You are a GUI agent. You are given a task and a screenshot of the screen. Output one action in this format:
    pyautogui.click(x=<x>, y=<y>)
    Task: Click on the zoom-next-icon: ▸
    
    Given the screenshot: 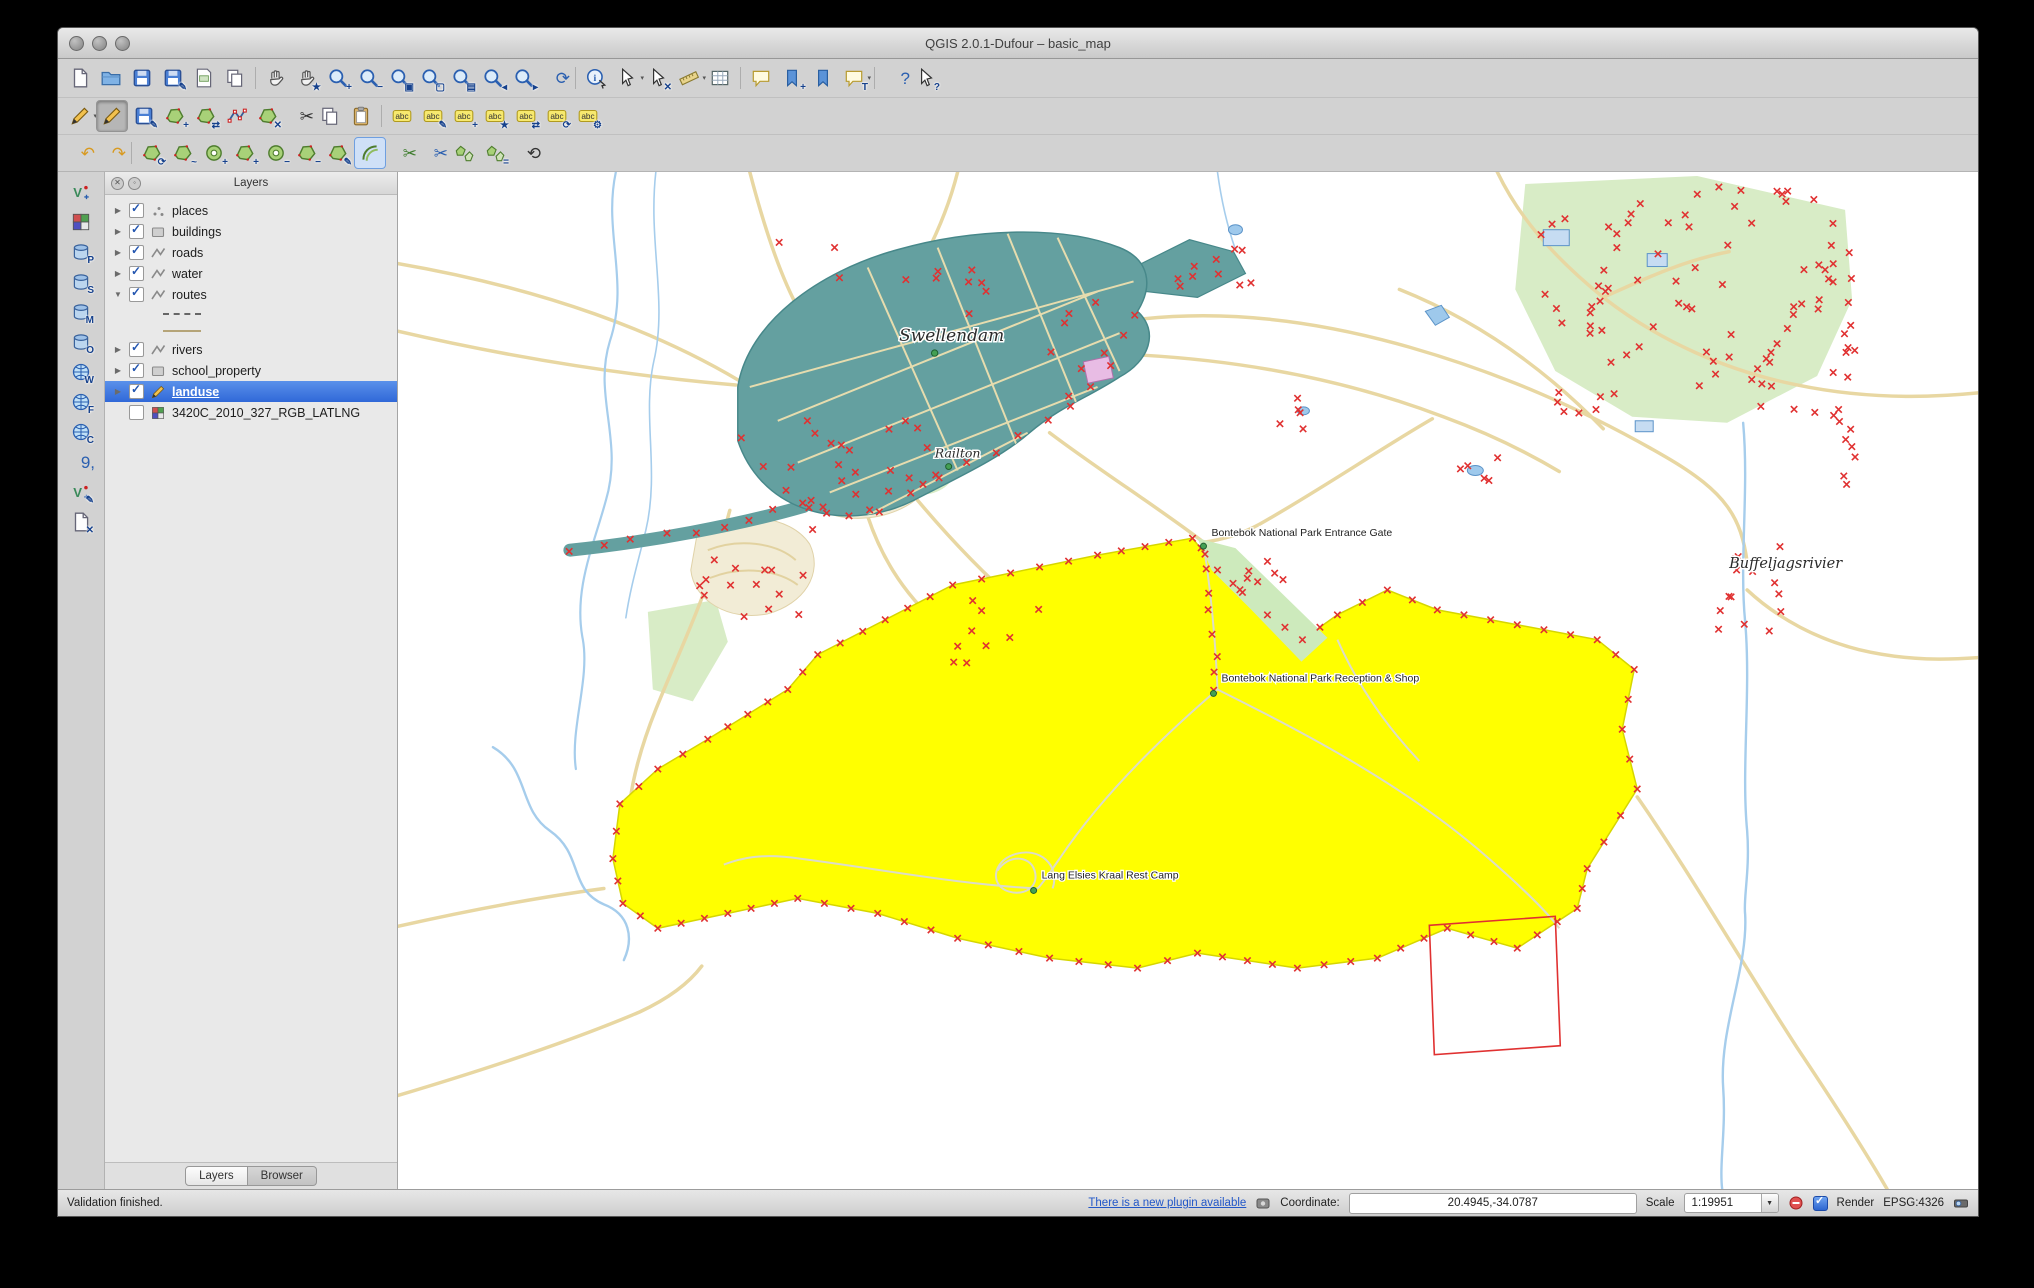 What is the action you would take?
    pyautogui.click(x=524, y=78)
    